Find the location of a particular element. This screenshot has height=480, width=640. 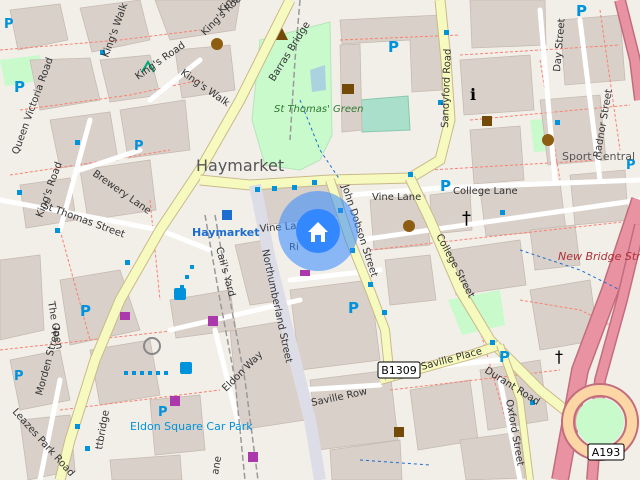

road-label: Vine Lane is located at coordinates (396, 197).